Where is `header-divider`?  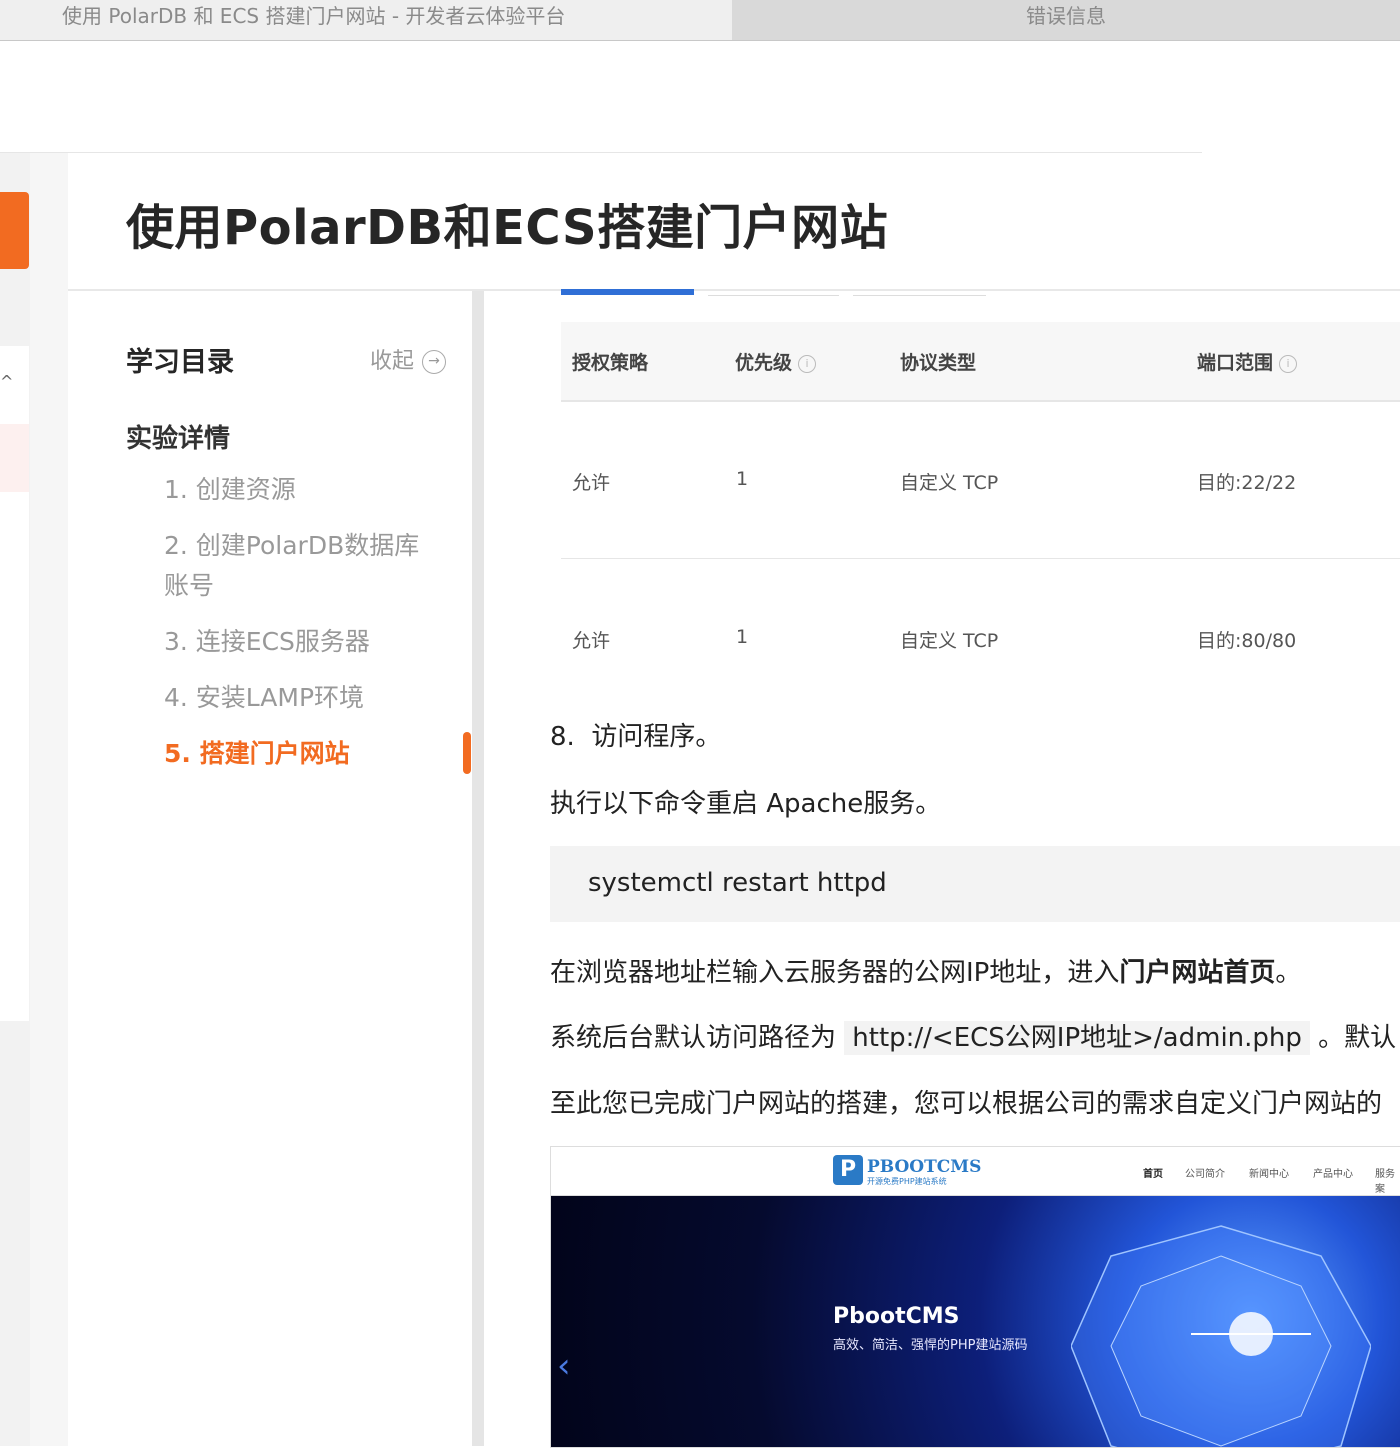
header-divider is located at coordinates (601, 152).